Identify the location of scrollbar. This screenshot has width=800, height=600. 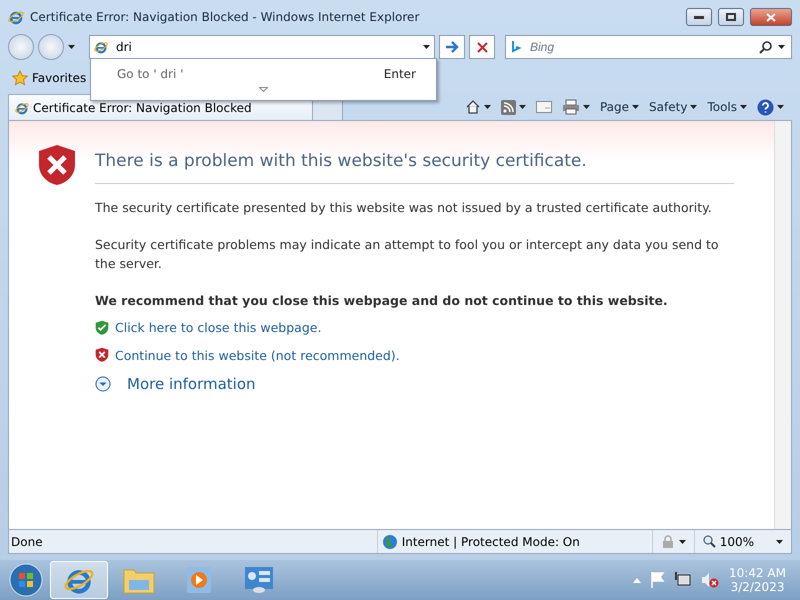
(782, 325).